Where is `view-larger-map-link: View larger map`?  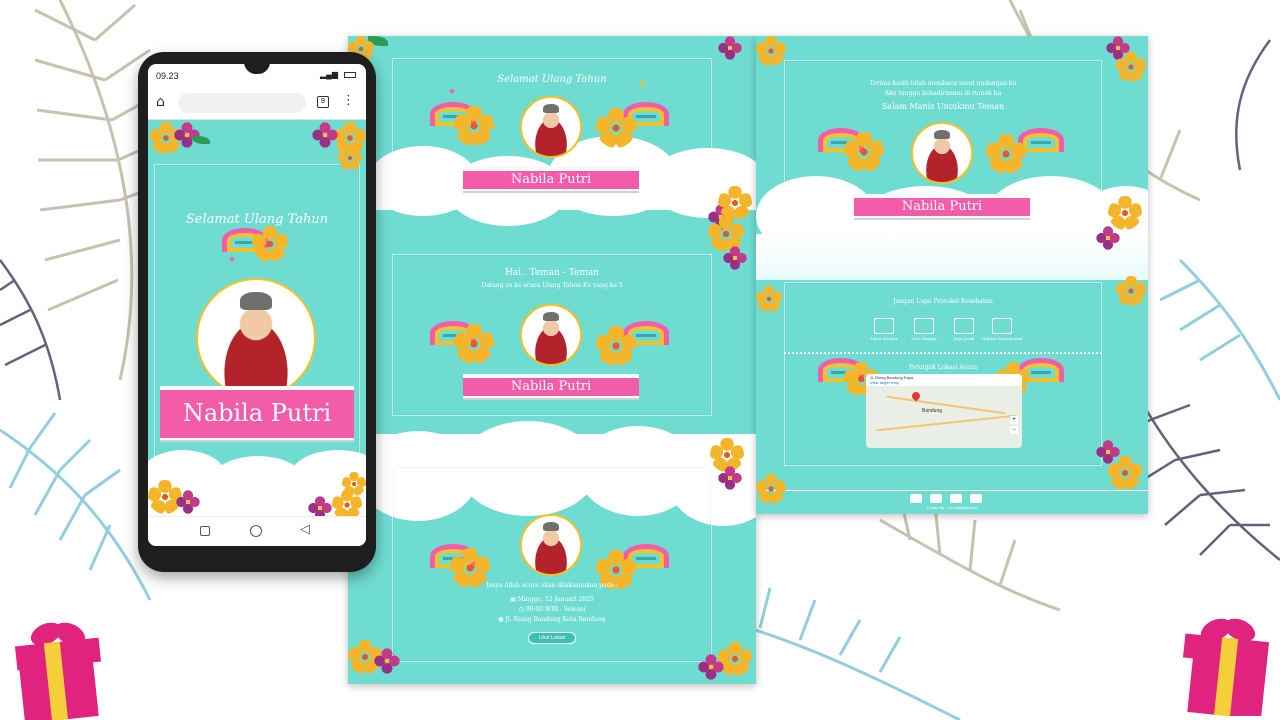 view-larger-map-link: View larger map is located at coordinates (944, 382).